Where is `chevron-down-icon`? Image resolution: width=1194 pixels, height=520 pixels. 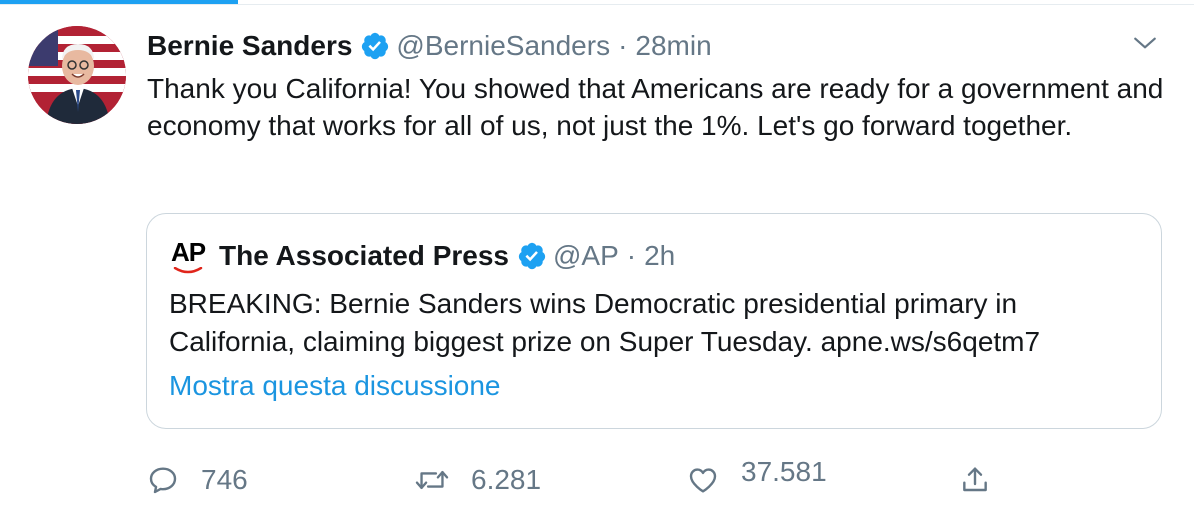 chevron-down-icon is located at coordinates (1145, 43).